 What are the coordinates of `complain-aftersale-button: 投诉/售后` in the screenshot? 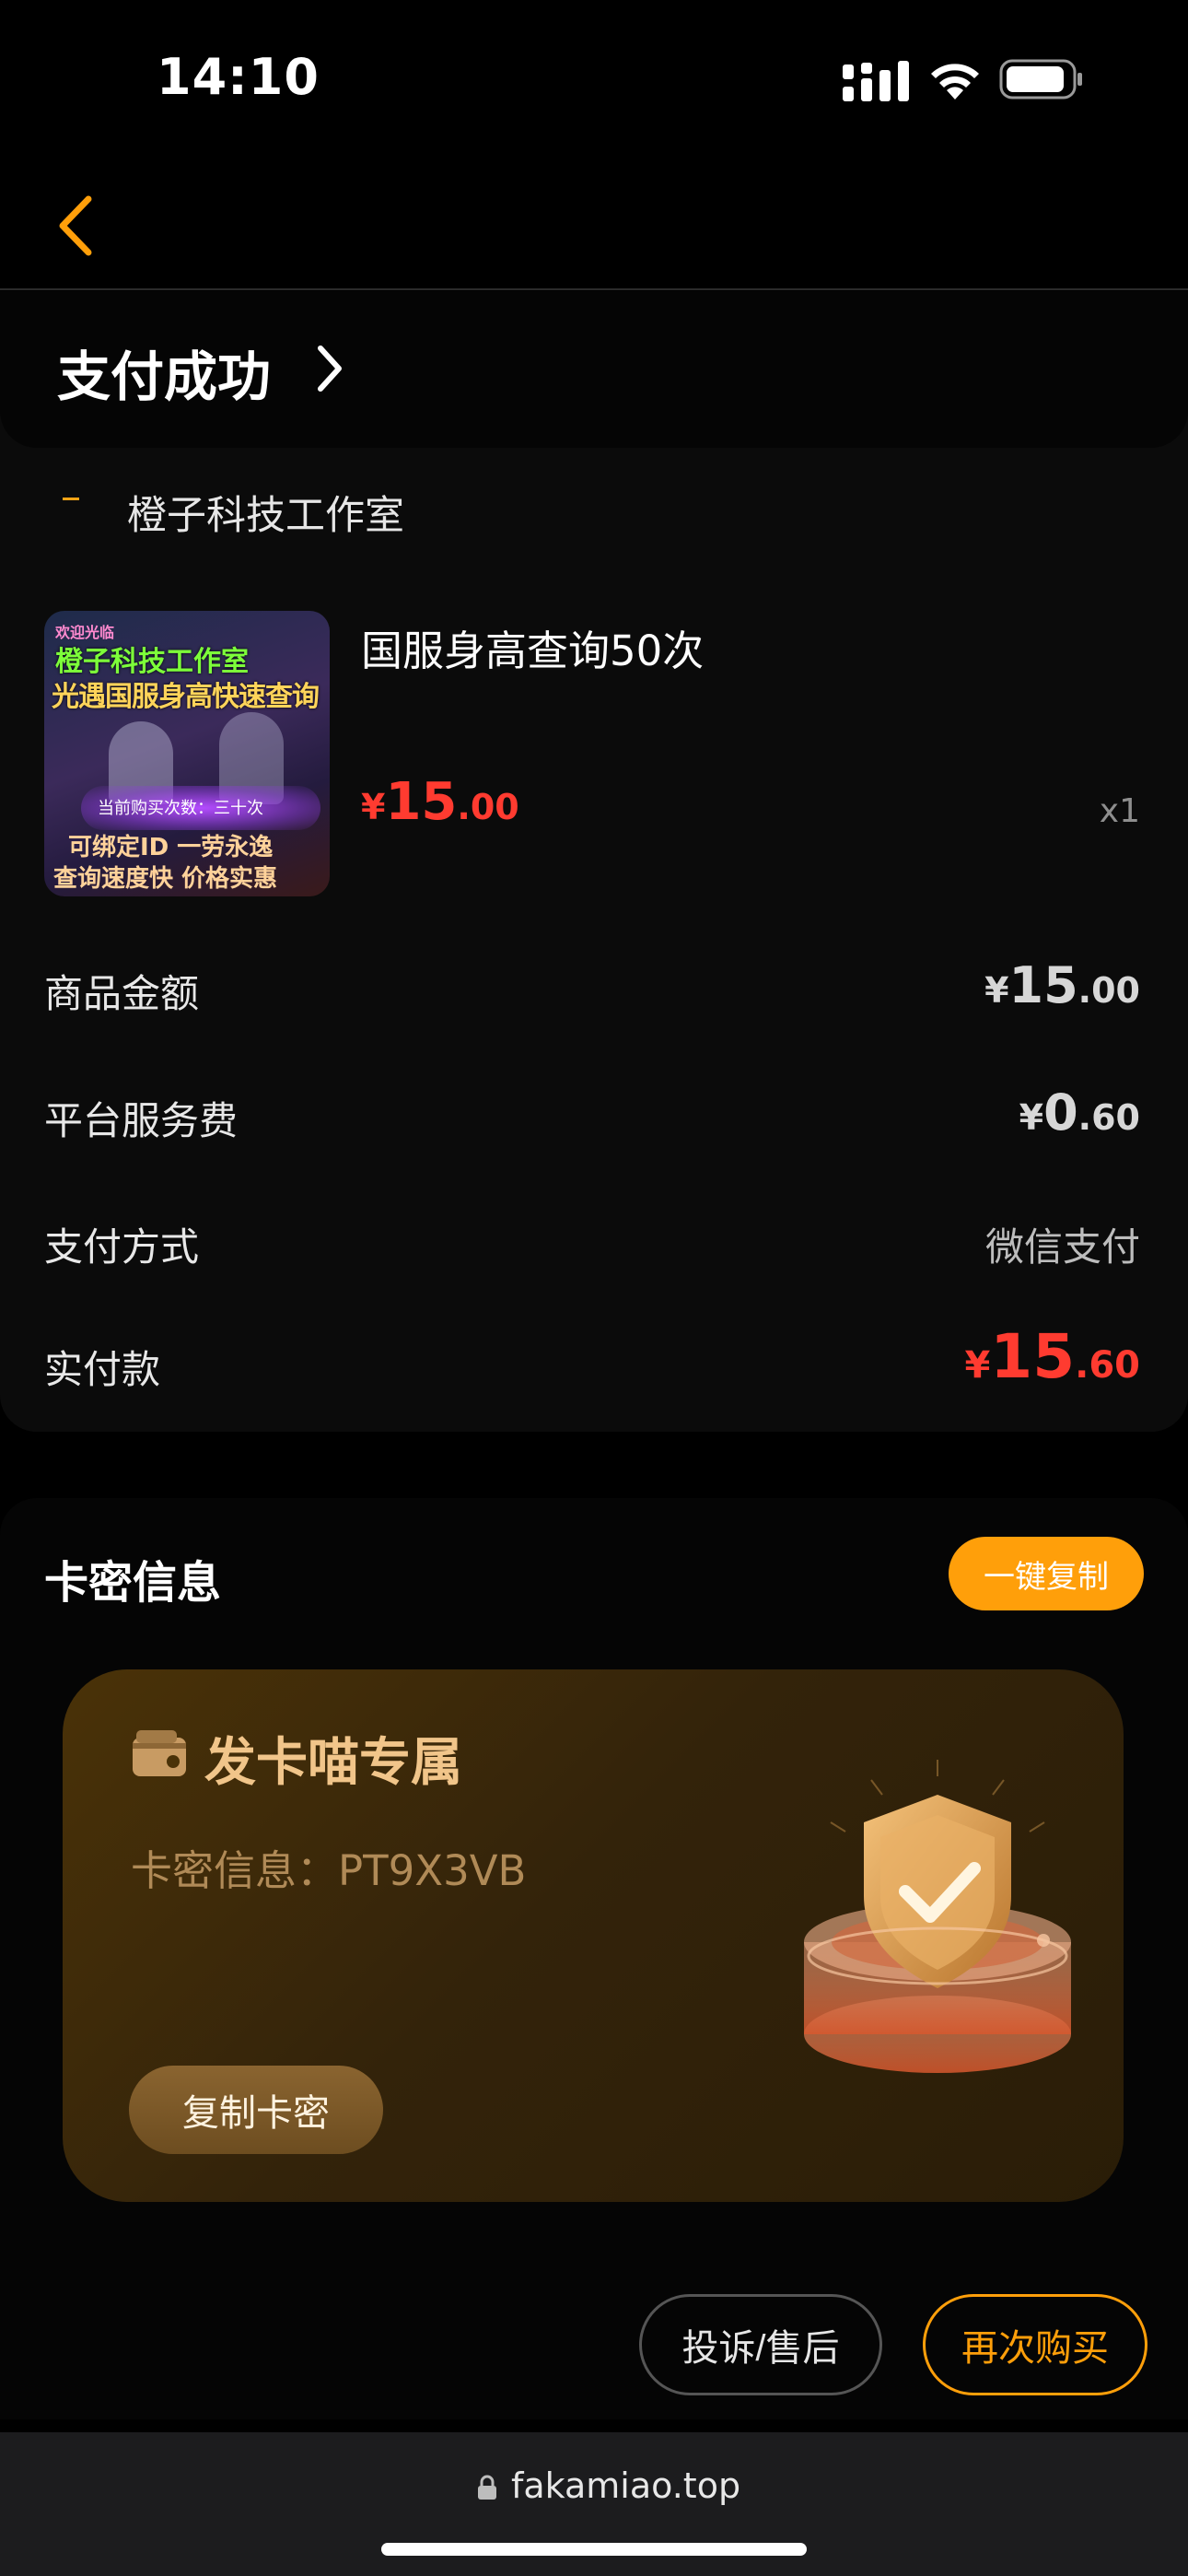 It's located at (760, 2344).